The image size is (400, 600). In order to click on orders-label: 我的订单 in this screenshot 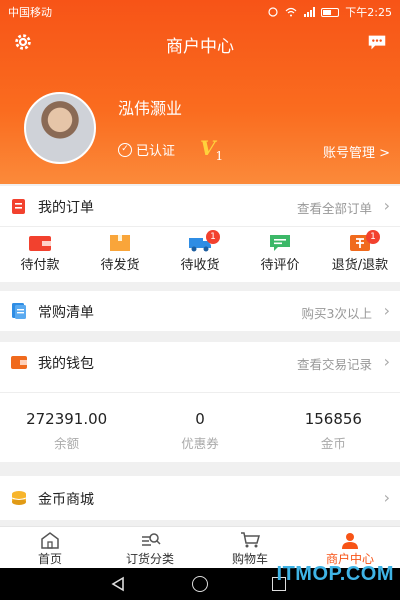, I will do `click(66, 208)`.